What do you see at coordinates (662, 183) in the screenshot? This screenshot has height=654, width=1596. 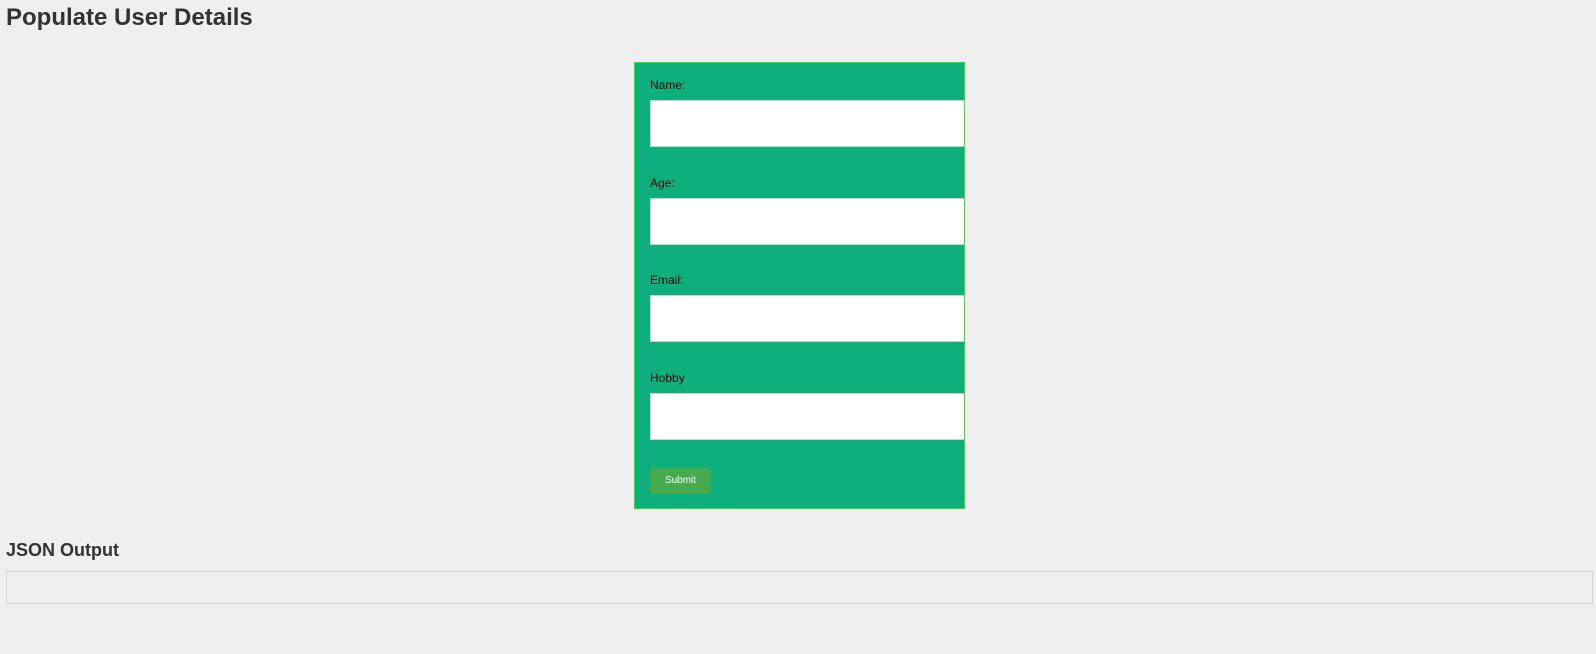 I see `age-label: Age:` at bounding box center [662, 183].